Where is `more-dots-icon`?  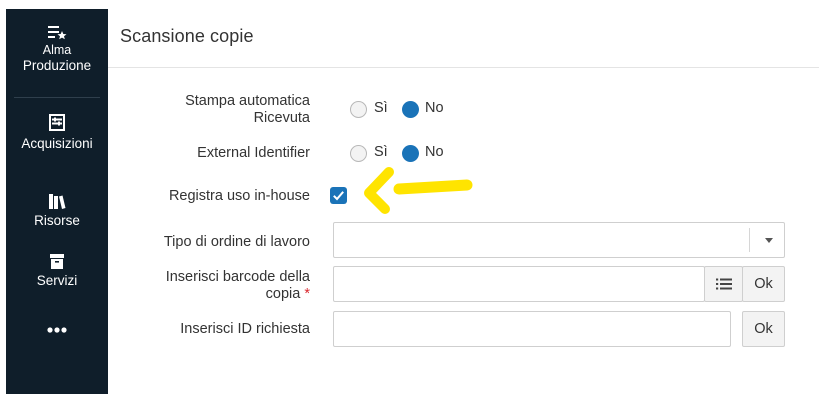 more-dots-icon is located at coordinates (57, 330).